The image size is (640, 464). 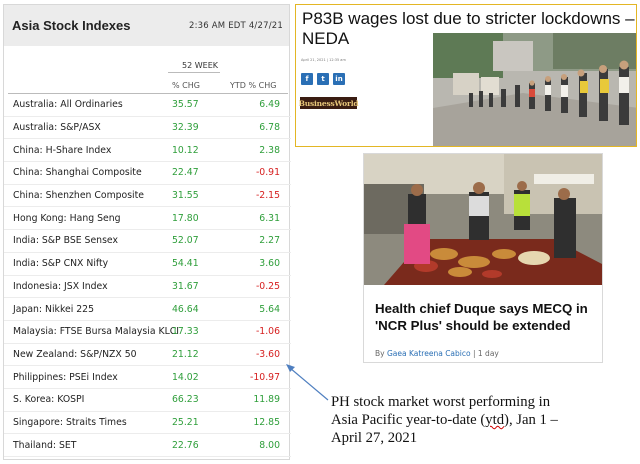 What do you see at coordinates (57, 127) in the screenshot?
I see `index-name: Australia: S&P/ASX` at bounding box center [57, 127].